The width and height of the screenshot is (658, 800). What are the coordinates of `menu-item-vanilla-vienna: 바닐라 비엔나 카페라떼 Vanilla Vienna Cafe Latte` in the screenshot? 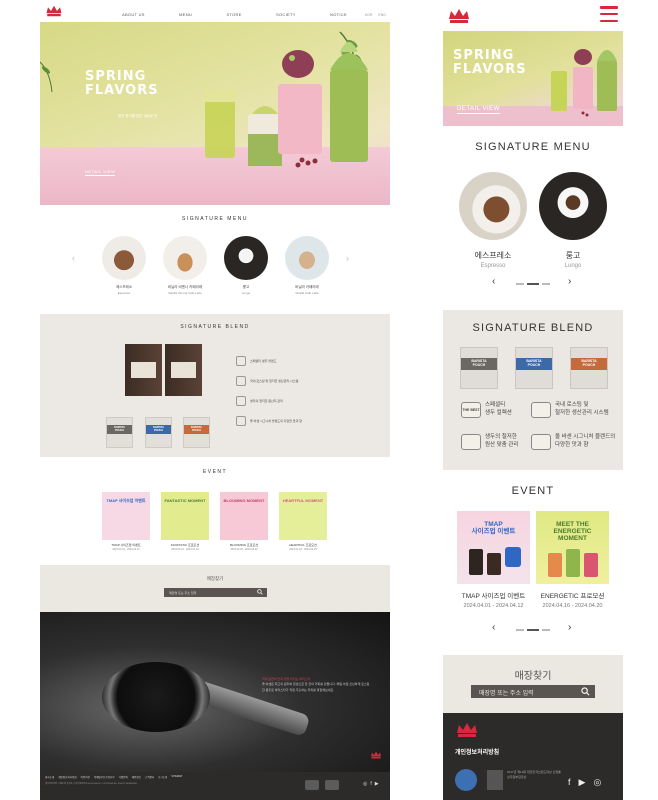 It's located at (185, 265).